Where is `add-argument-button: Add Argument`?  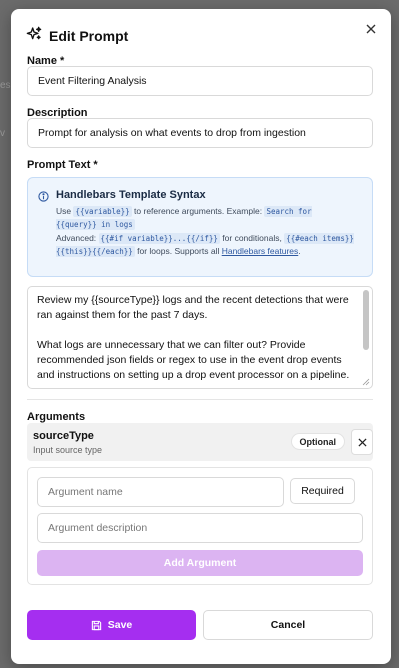 add-argument-button: Add Argument is located at coordinates (200, 563).